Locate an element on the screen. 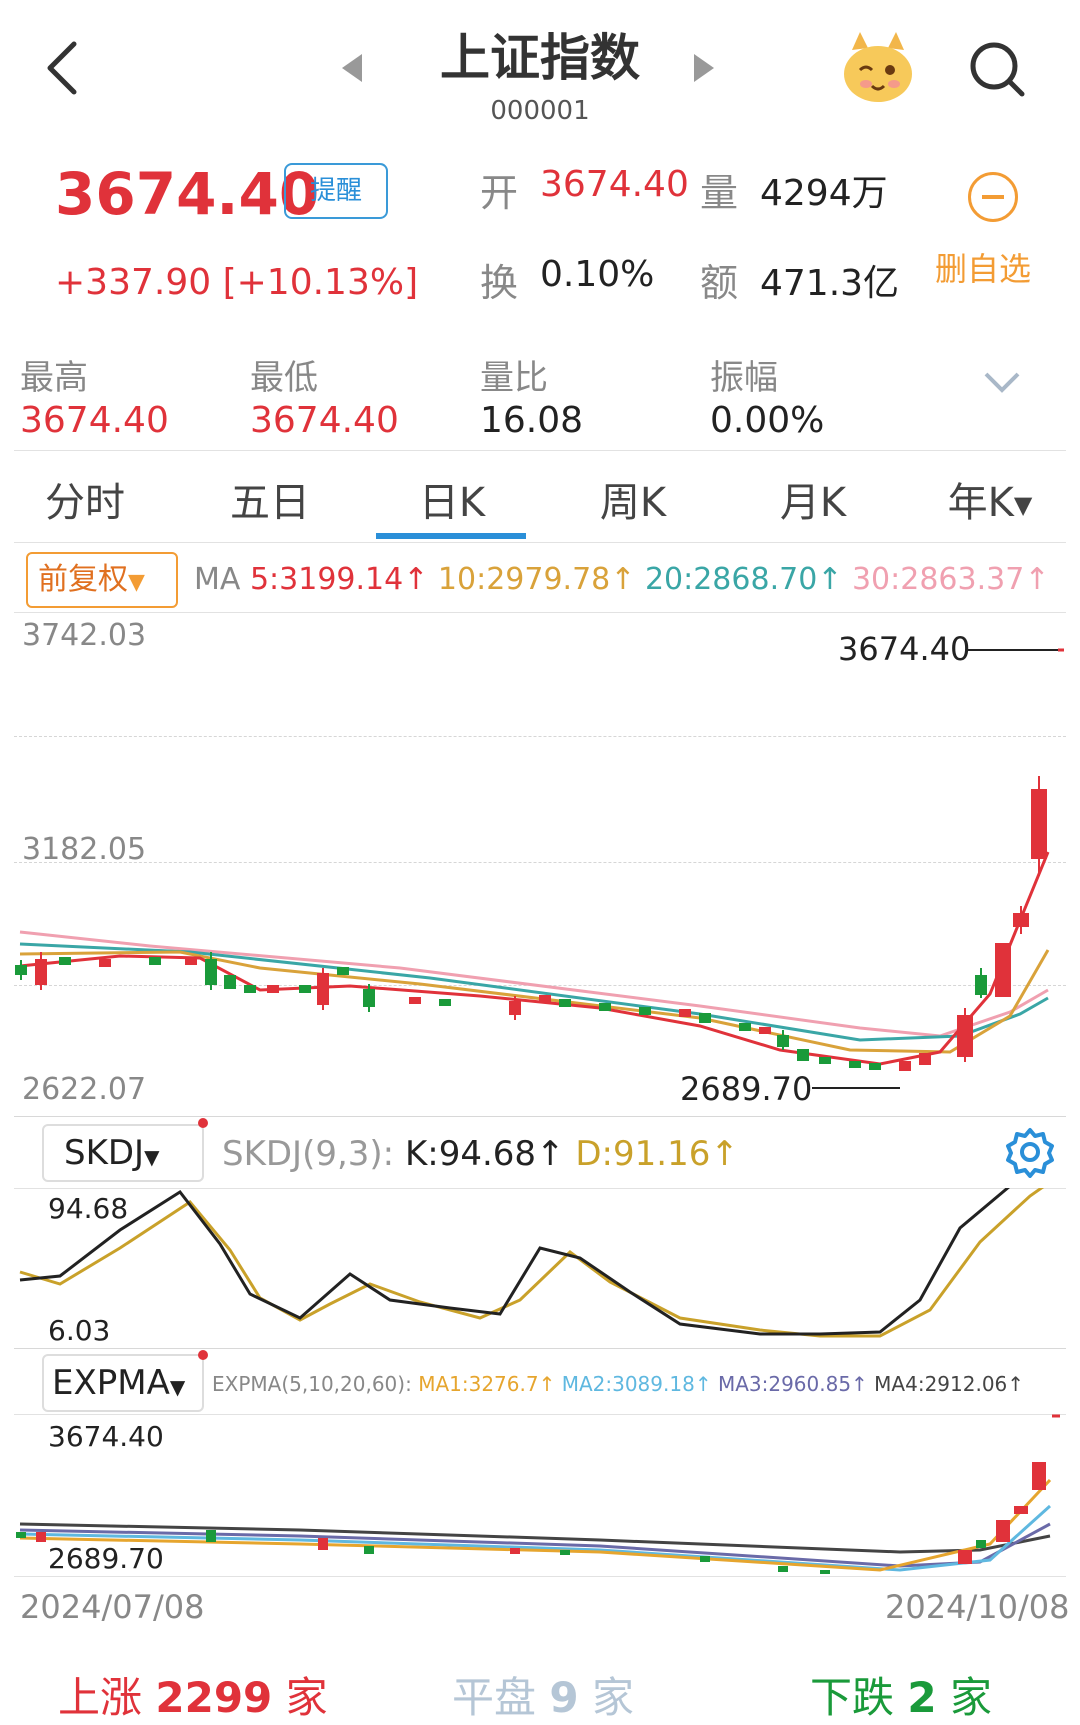 The image size is (1080, 1725). tab-weekly-k: 周K is located at coordinates (633, 499).